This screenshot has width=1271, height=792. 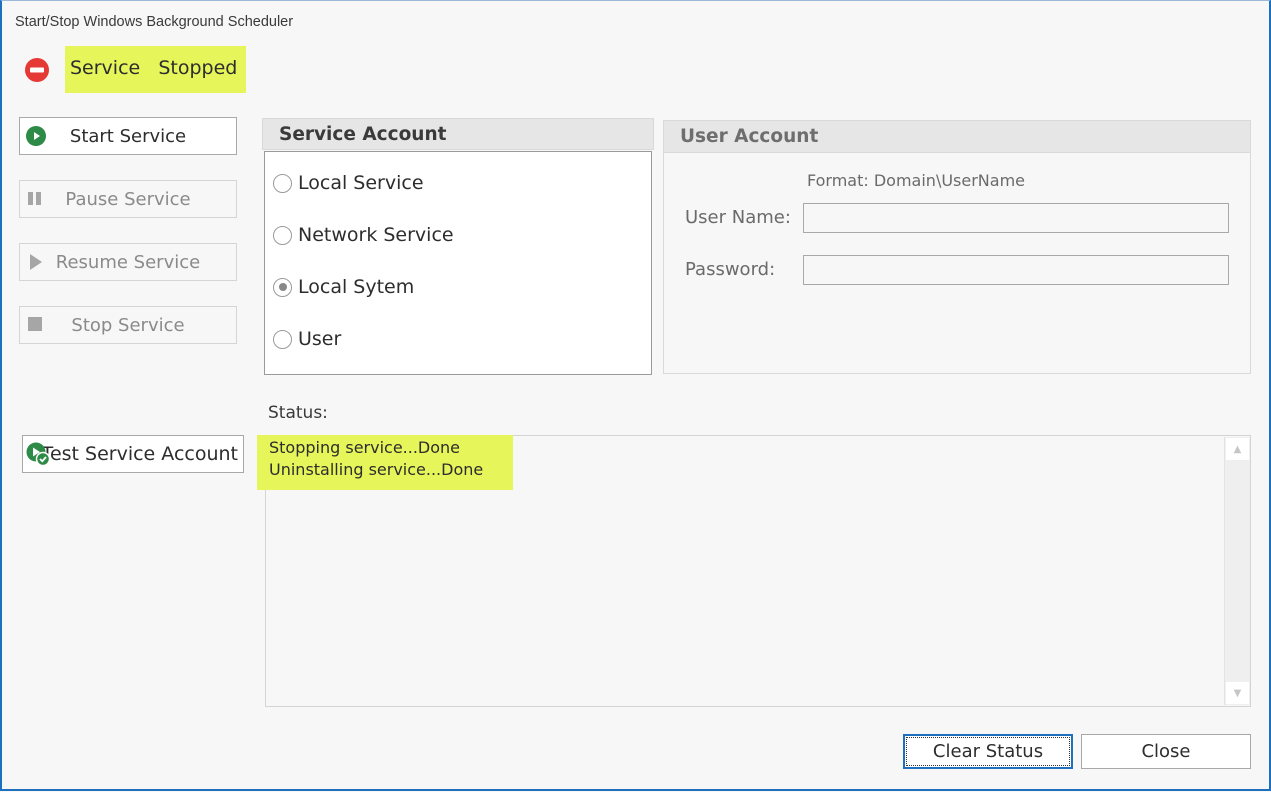 I want to click on start-service-button: Start Service, so click(x=128, y=136).